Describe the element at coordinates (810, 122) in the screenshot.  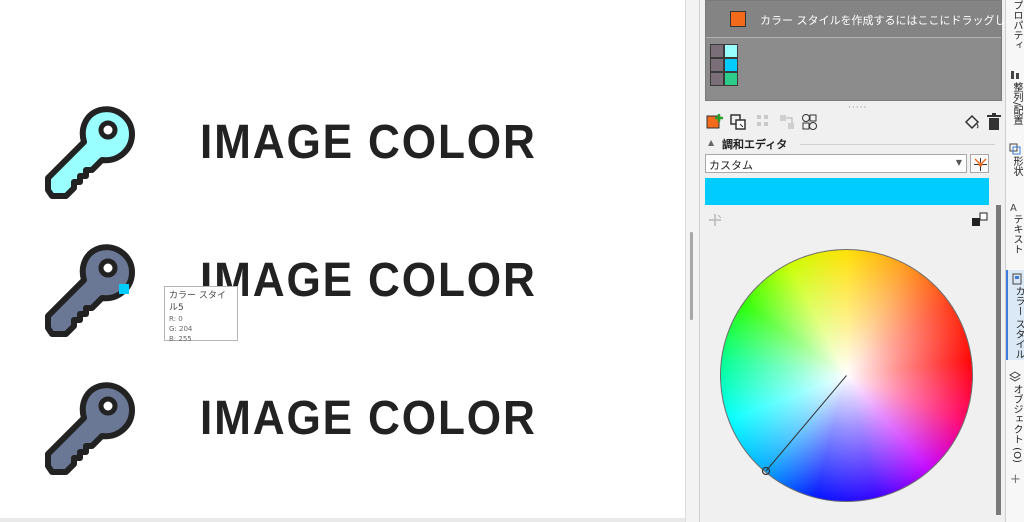
I see `style-import-icon` at that location.